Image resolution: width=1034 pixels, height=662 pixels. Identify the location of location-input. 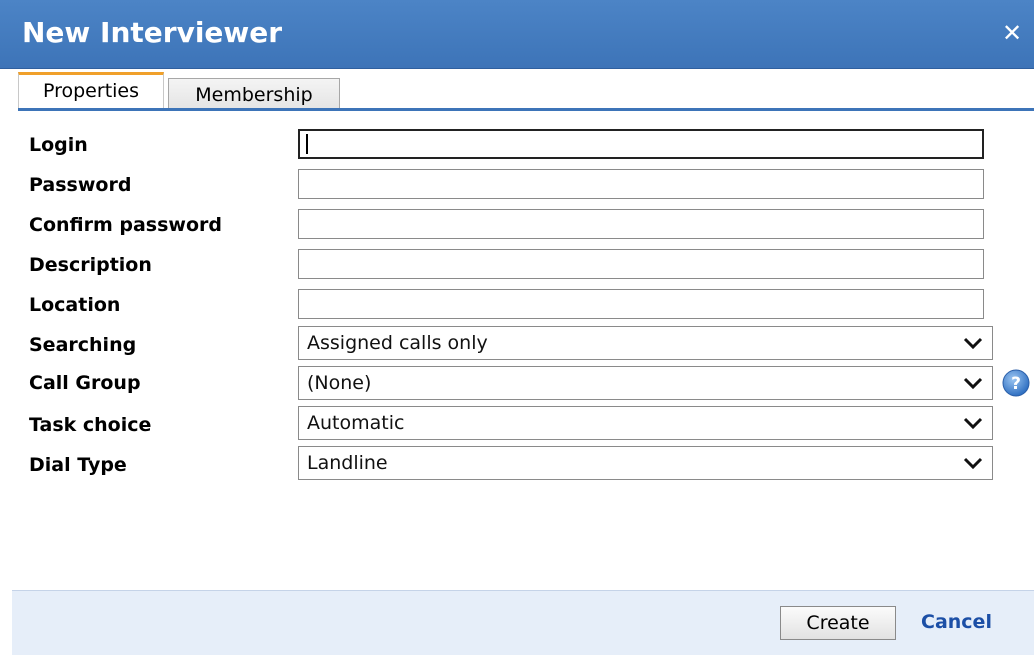
(641, 304).